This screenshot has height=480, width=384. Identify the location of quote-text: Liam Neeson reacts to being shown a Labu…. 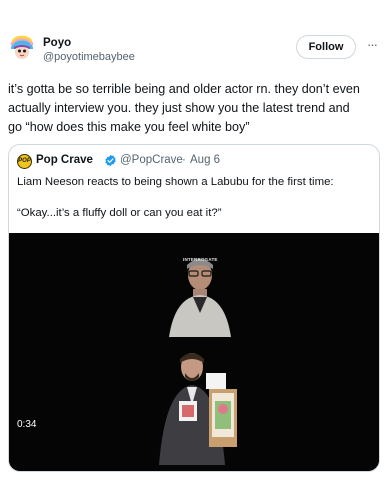
(175, 182).